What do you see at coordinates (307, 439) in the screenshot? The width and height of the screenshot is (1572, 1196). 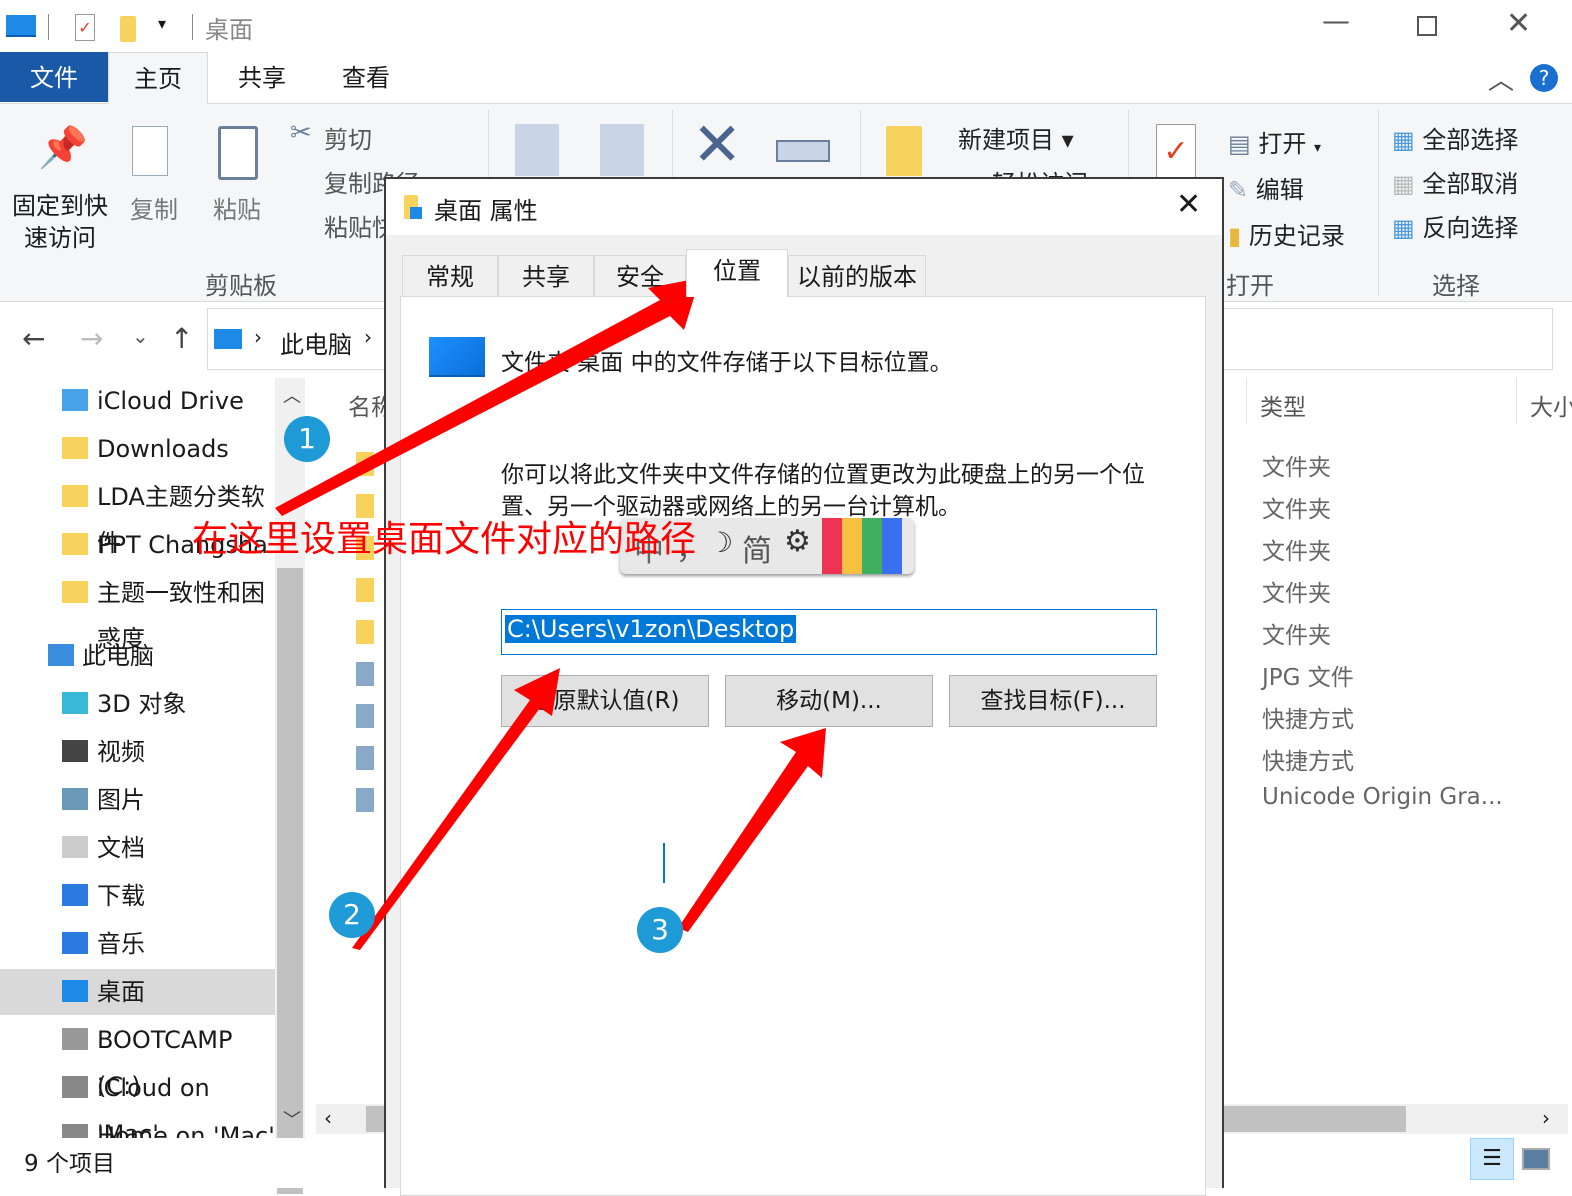 I see `step-1-badge: 1` at bounding box center [307, 439].